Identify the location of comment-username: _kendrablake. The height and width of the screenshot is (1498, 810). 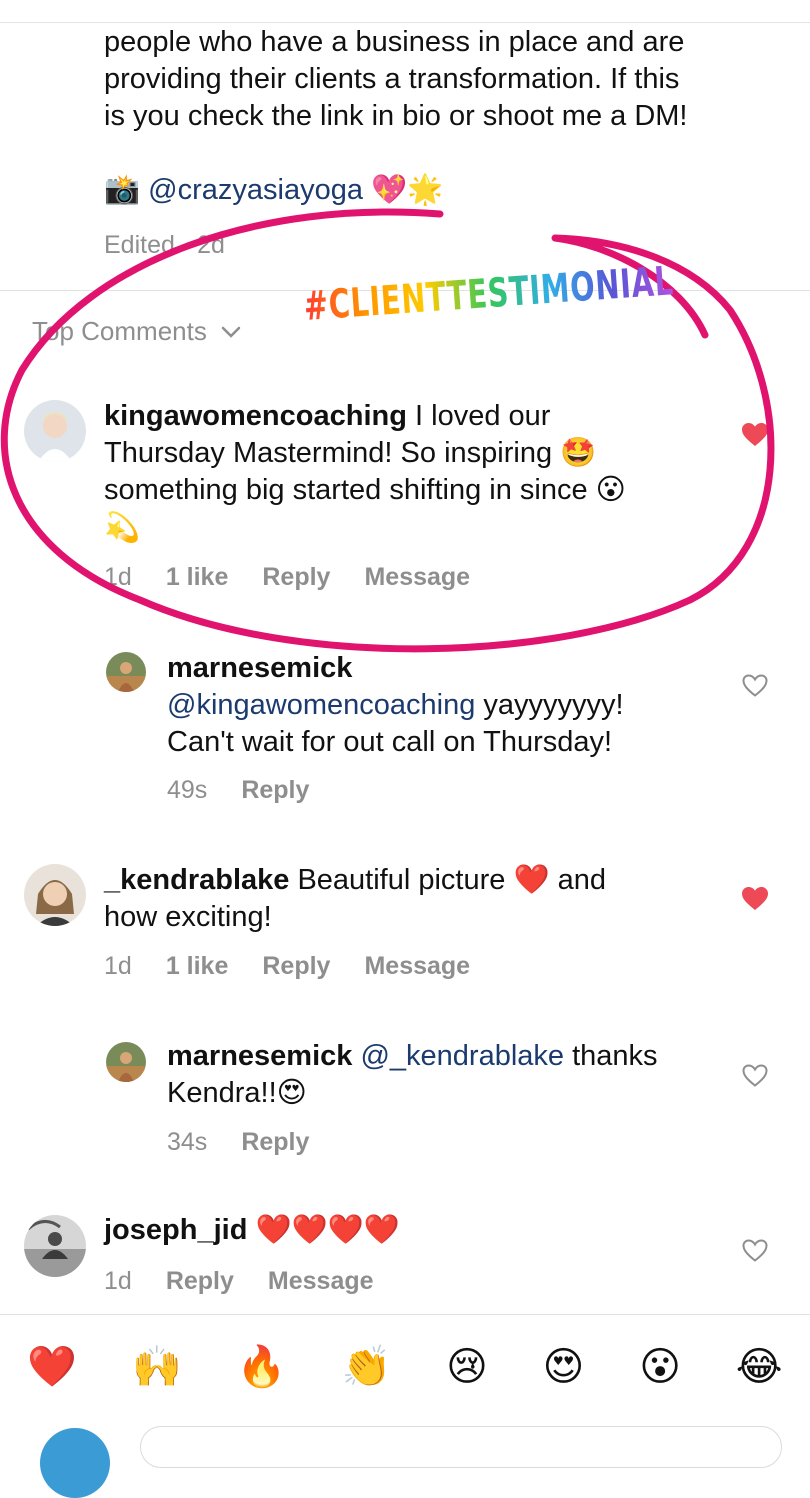
(196, 880).